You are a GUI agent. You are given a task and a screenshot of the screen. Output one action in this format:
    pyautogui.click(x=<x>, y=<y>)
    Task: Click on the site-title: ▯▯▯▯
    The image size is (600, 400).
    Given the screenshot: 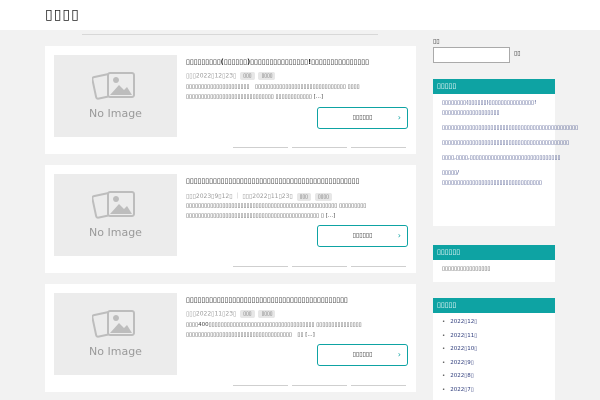 What is the action you would take?
    pyautogui.click(x=62, y=15)
    